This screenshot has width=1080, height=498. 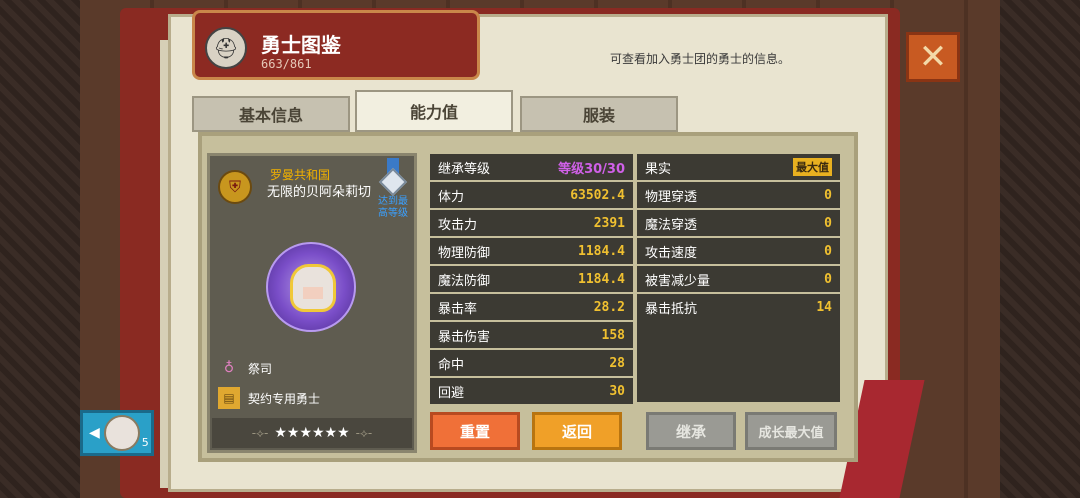 I want to click on stat-value: 30, so click(x=617, y=391).